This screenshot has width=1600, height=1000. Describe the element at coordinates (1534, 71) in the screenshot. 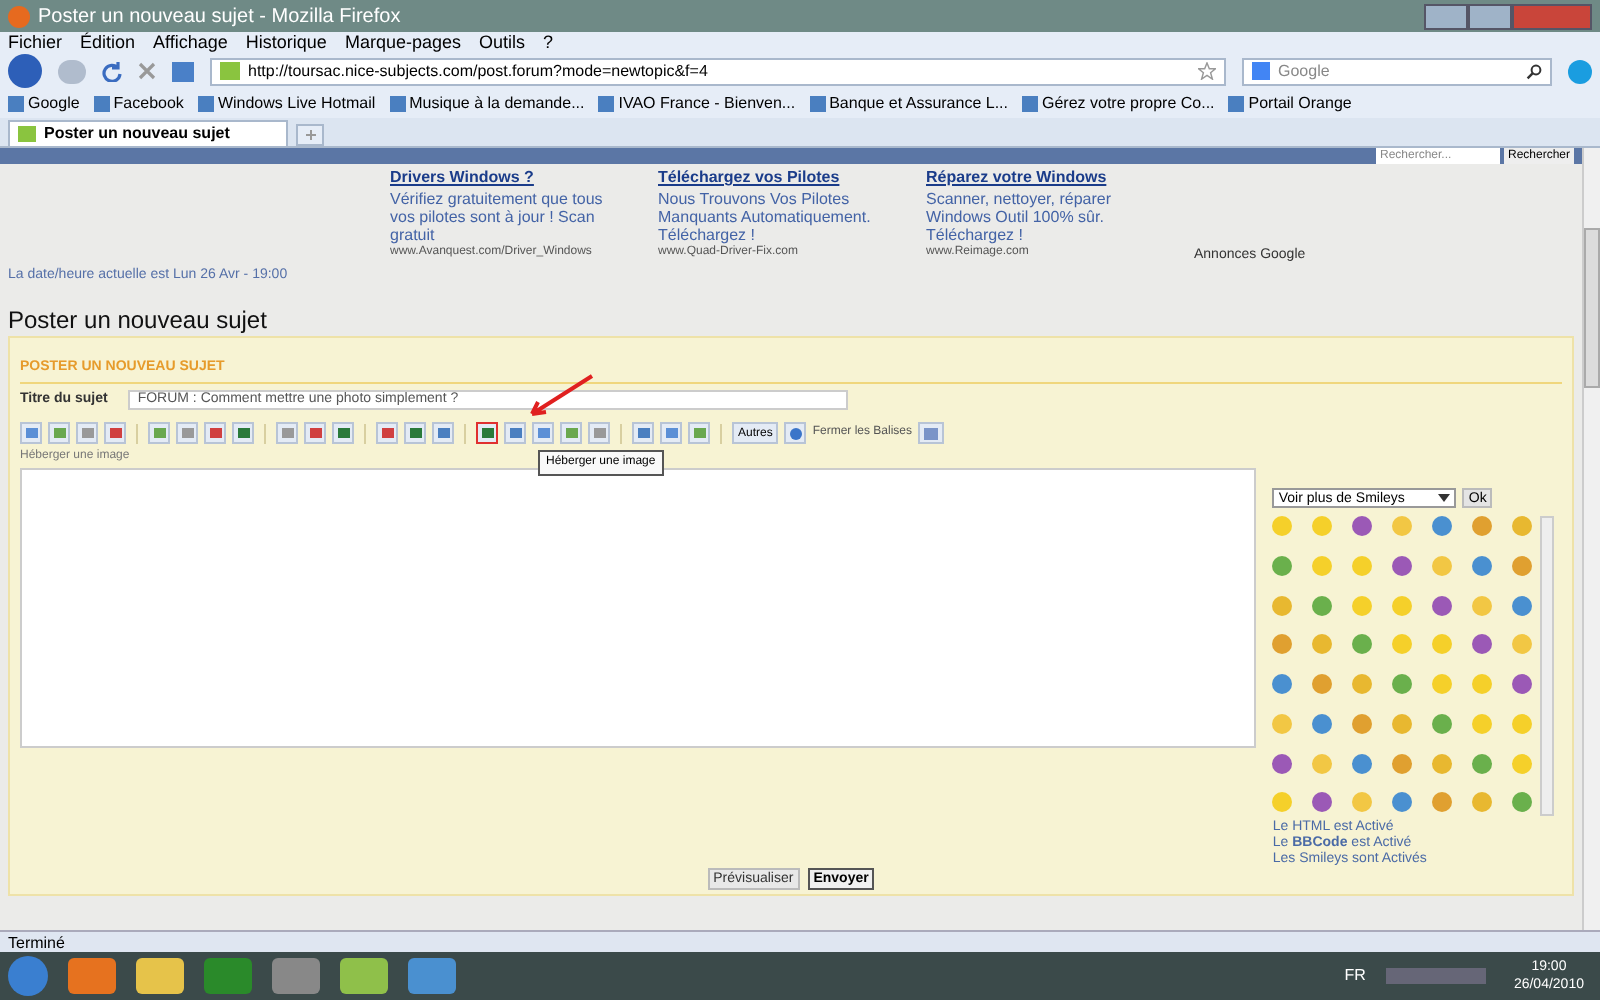

I see `search-icon` at that location.